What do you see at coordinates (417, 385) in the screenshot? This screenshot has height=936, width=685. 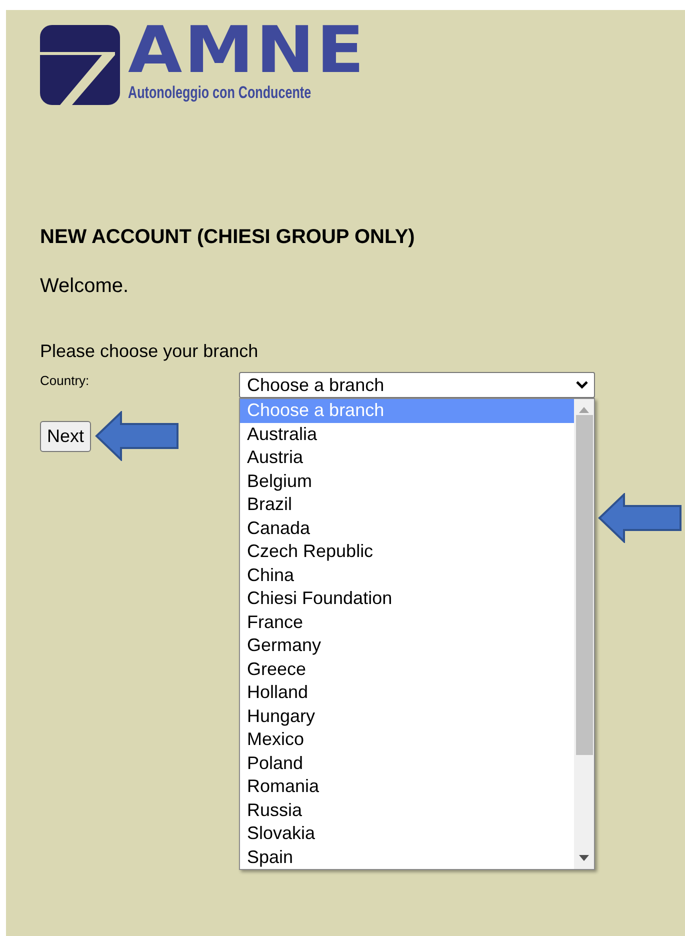 I see `branch-dropdown: Choose a branch` at bounding box center [417, 385].